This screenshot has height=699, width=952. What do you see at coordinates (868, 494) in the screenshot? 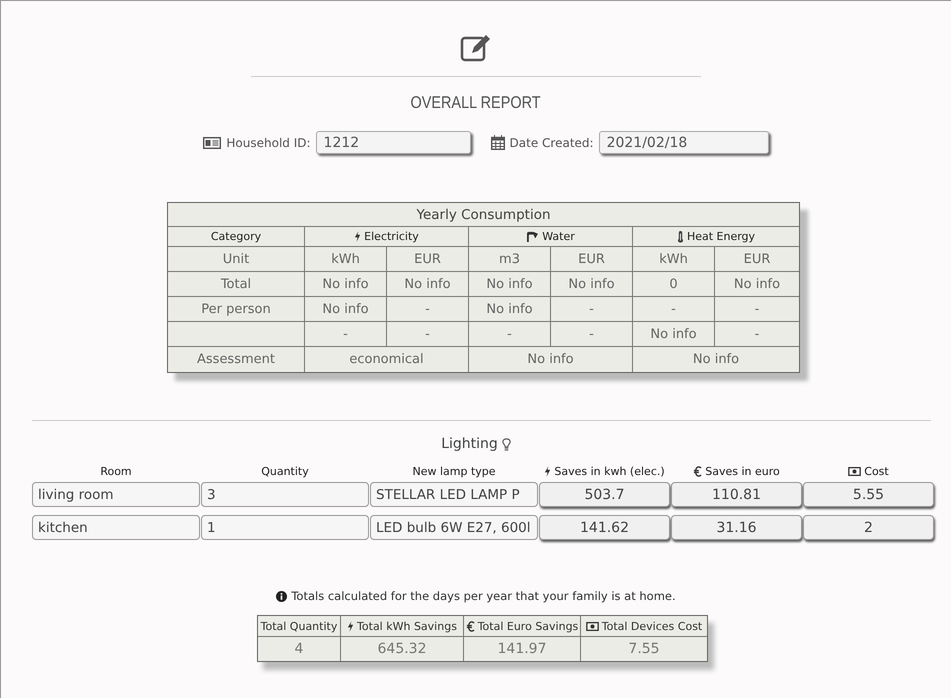
I see `value-field: 5.55` at bounding box center [868, 494].